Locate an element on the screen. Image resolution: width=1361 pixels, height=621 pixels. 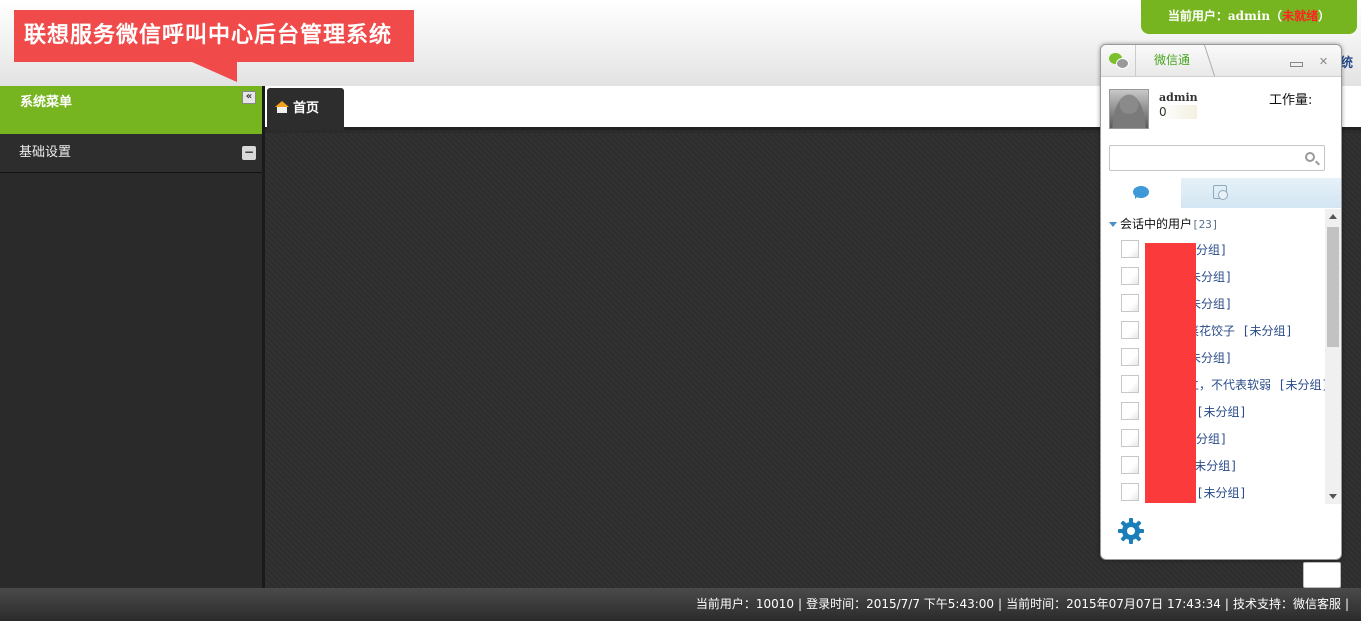
history-icon is located at coordinates (1220, 192).